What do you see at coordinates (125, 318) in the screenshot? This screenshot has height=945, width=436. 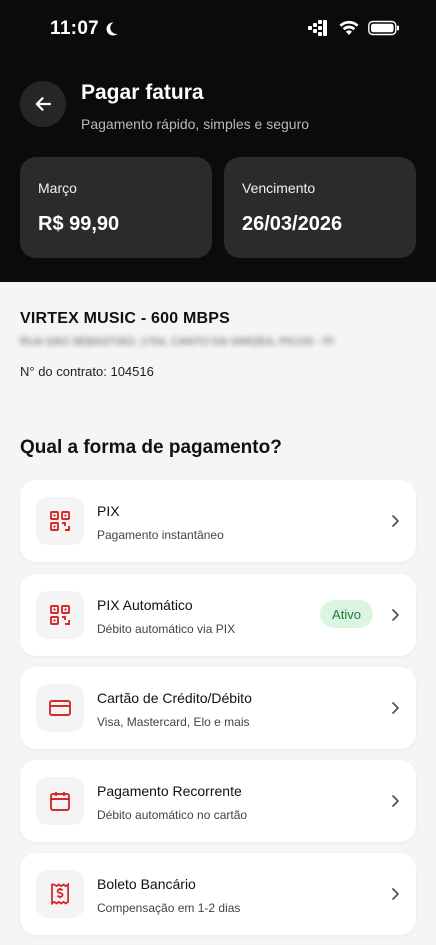 I see `plan-name: VIRTEX MUSIC - 600 MBPS` at bounding box center [125, 318].